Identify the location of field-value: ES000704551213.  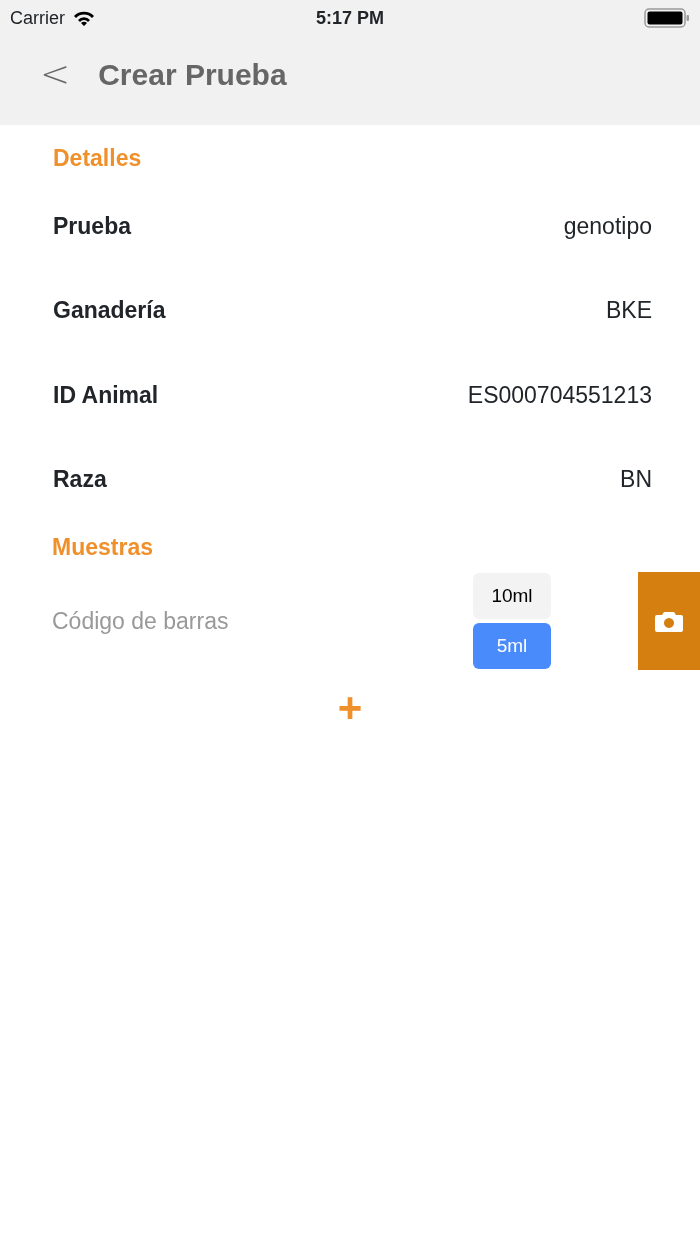
(559, 395).